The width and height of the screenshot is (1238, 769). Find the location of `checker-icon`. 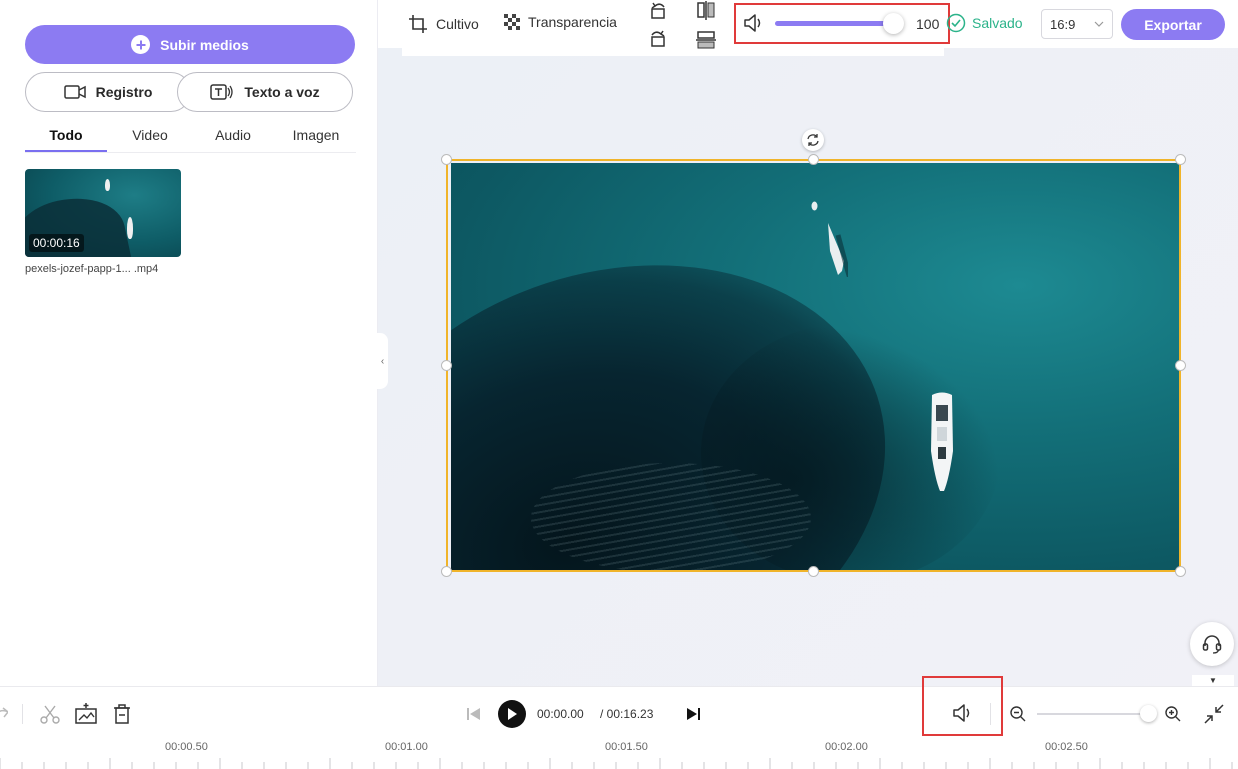

checker-icon is located at coordinates (512, 22).